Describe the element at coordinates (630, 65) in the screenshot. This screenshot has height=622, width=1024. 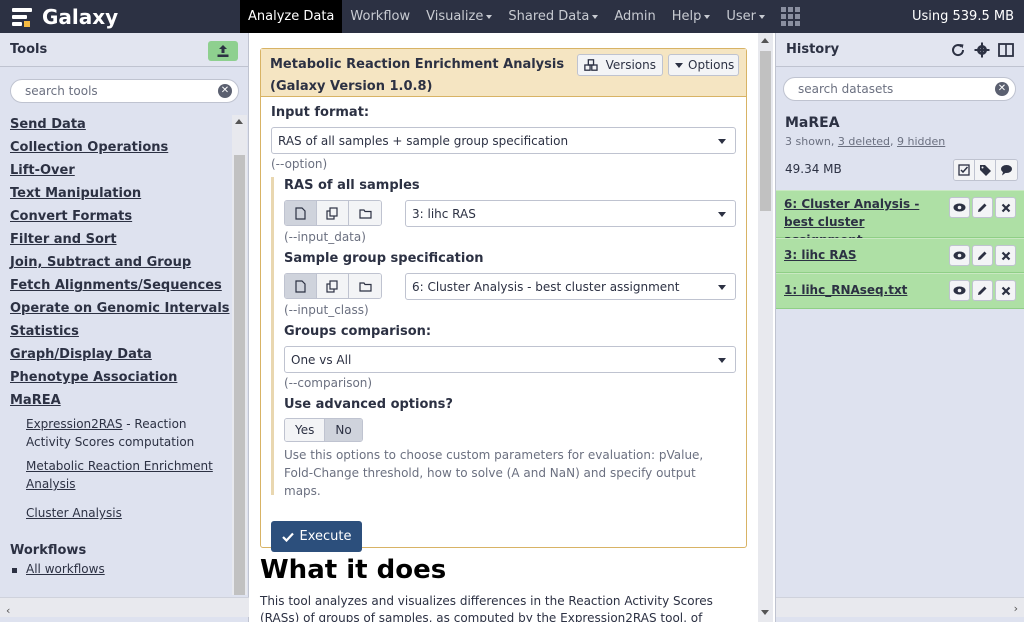
I see `versions-label: Versions` at that location.